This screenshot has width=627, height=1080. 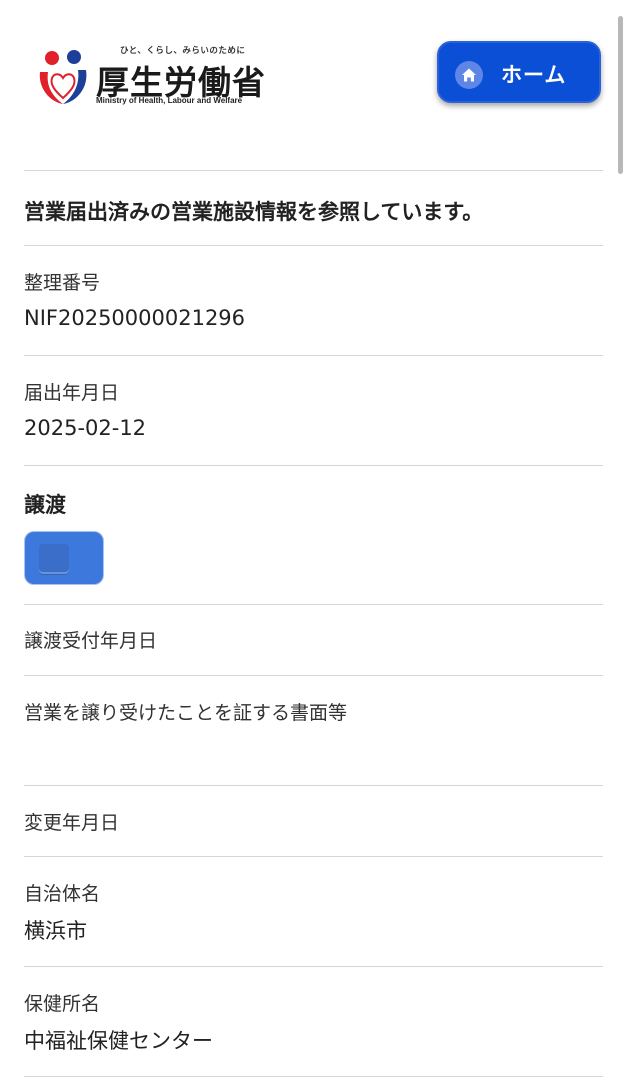 I want to click on notification-date-label: 届出年月日, so click(x=72, y=393).